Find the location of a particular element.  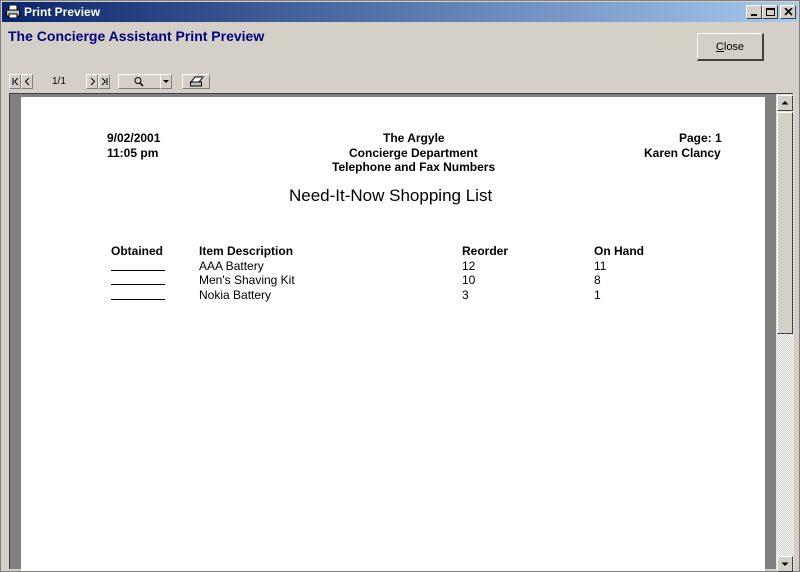

close-icon is located at coordinates (788, 12).